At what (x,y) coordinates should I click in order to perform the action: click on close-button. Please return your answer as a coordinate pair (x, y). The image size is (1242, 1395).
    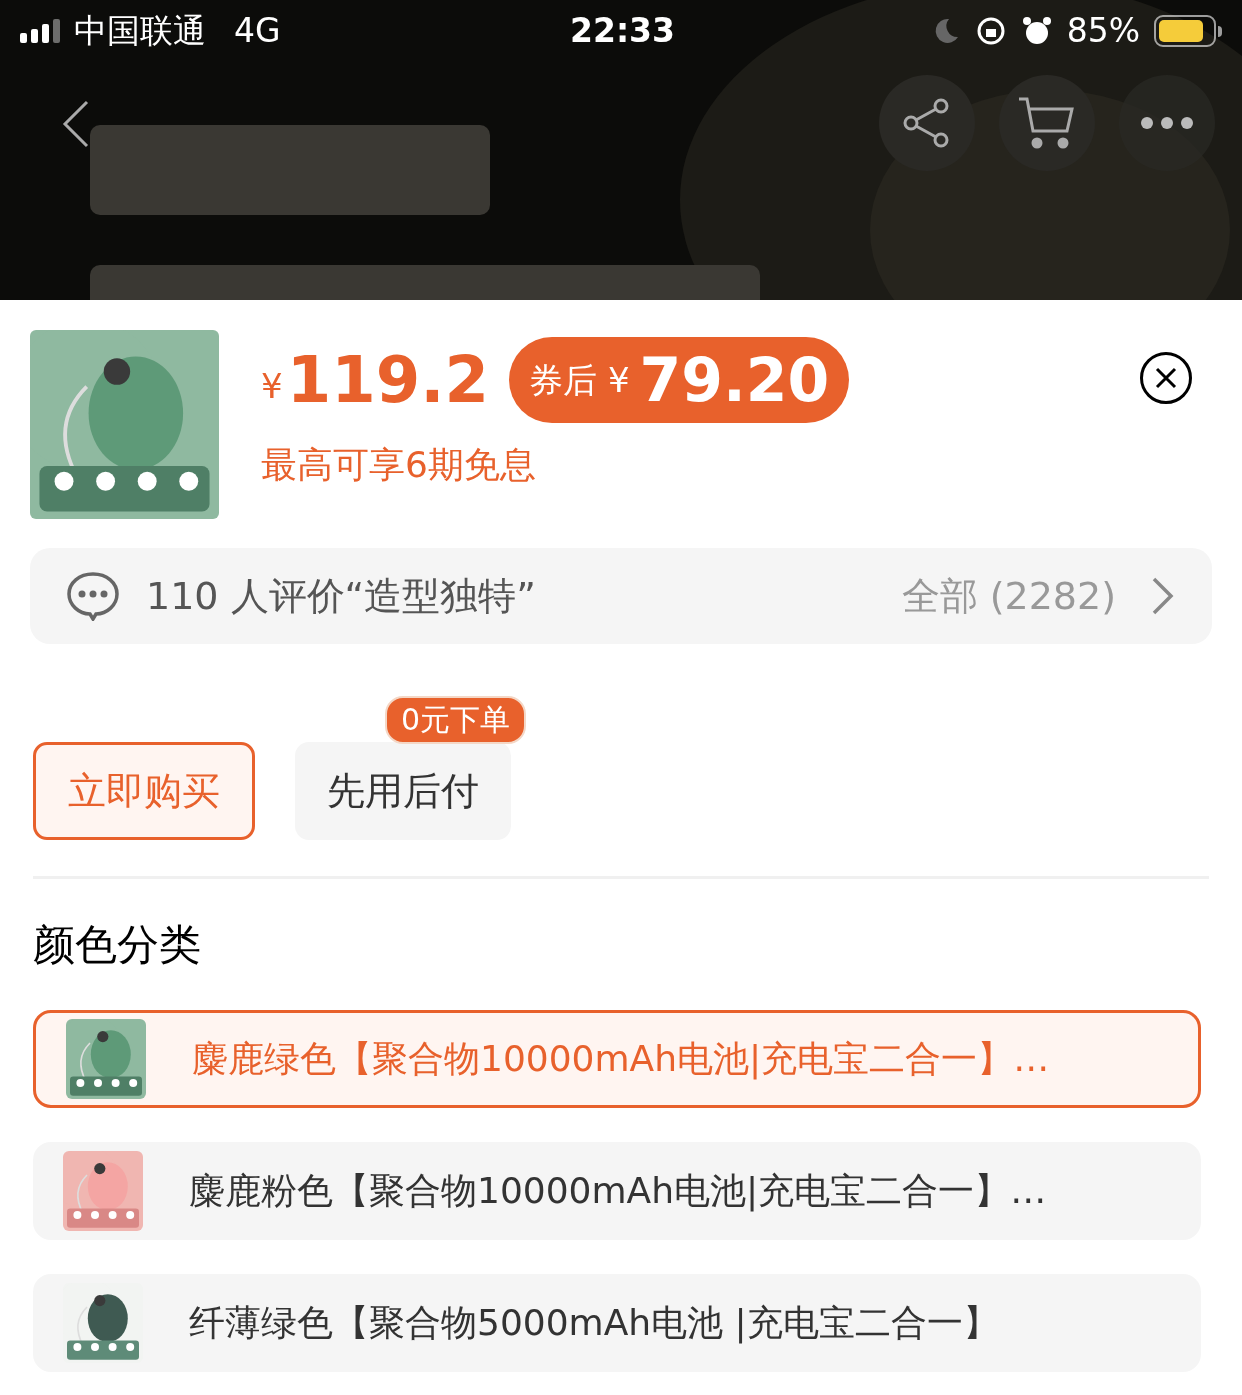
    Looking at the image, I should click on (1166, 378).